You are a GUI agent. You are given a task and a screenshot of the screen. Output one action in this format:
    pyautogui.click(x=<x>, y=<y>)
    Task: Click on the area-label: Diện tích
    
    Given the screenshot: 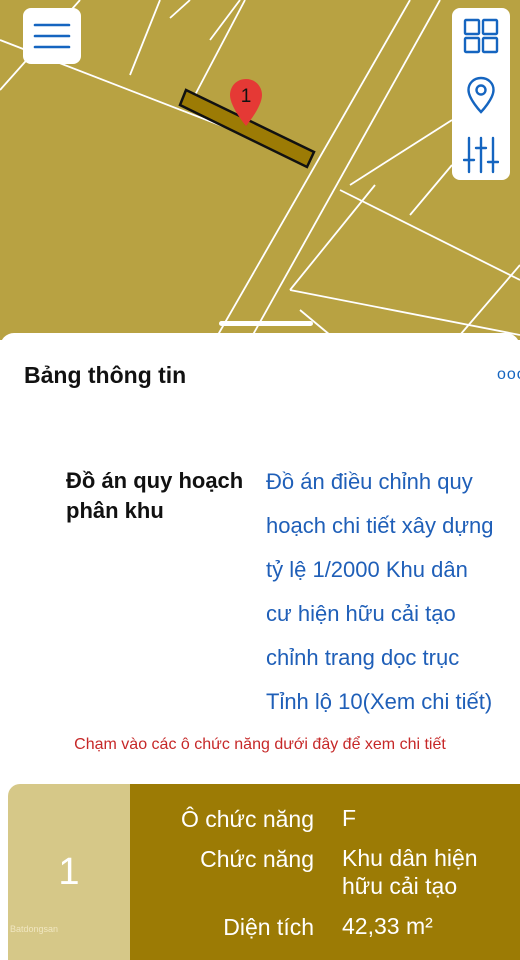 What is the action you would take?
    pyautogui.click(x=268, y=927)
    